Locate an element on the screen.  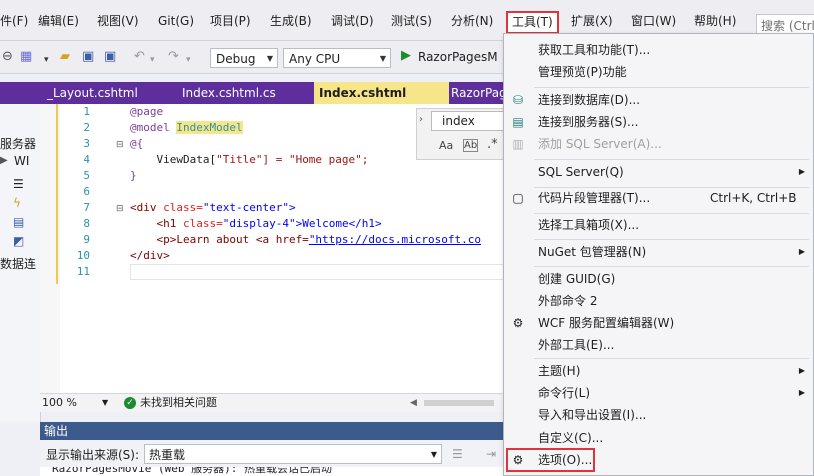
match-case-icon: Aa is located at coordinates (446, 145).